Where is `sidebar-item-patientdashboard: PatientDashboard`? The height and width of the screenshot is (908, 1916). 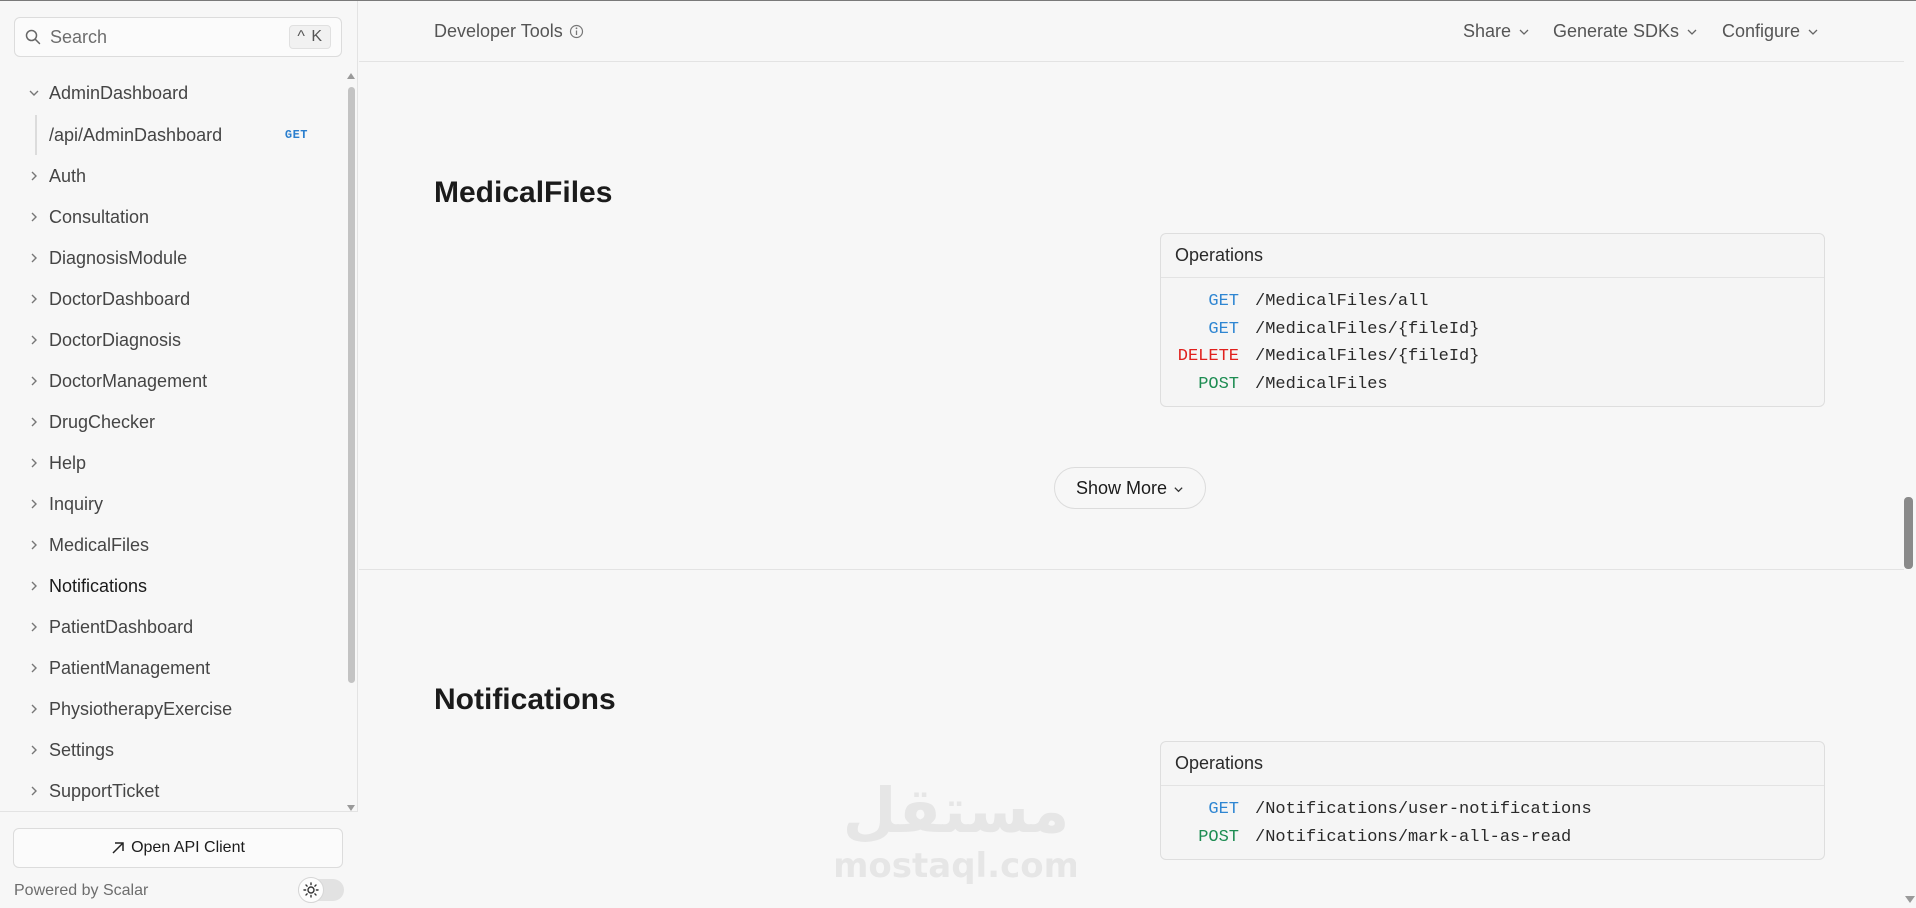 sidebar-item-patientdashboard: PatientDashboard is located at coordinates (173, 627).